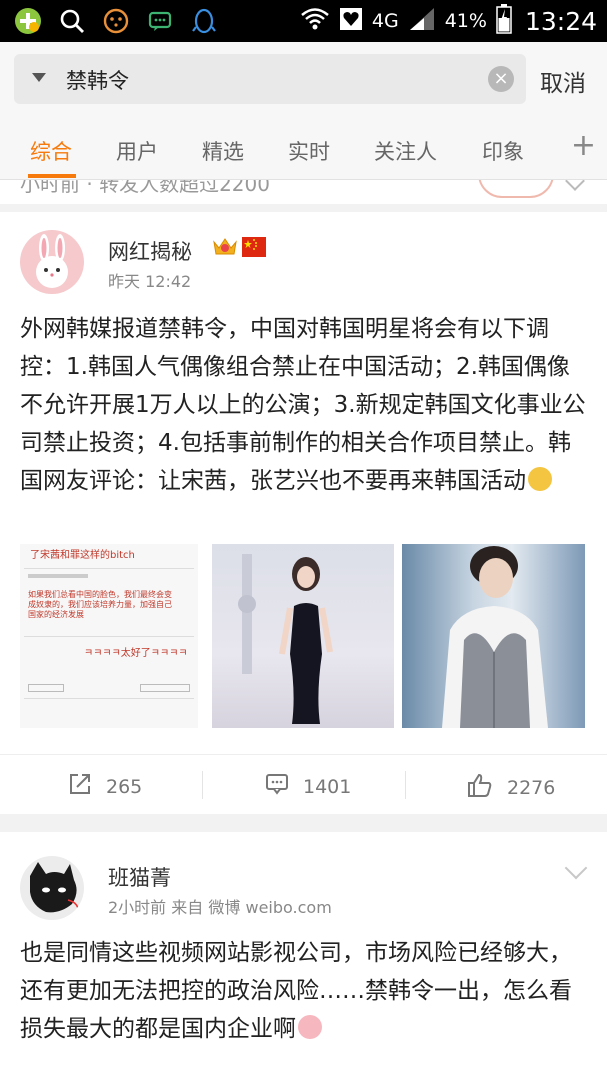 The image size is (607, 1080). What do you see at coordinates (575, 185) in the screenshot?
I see `chevron-down-icon` at bounding box center [575, 185].